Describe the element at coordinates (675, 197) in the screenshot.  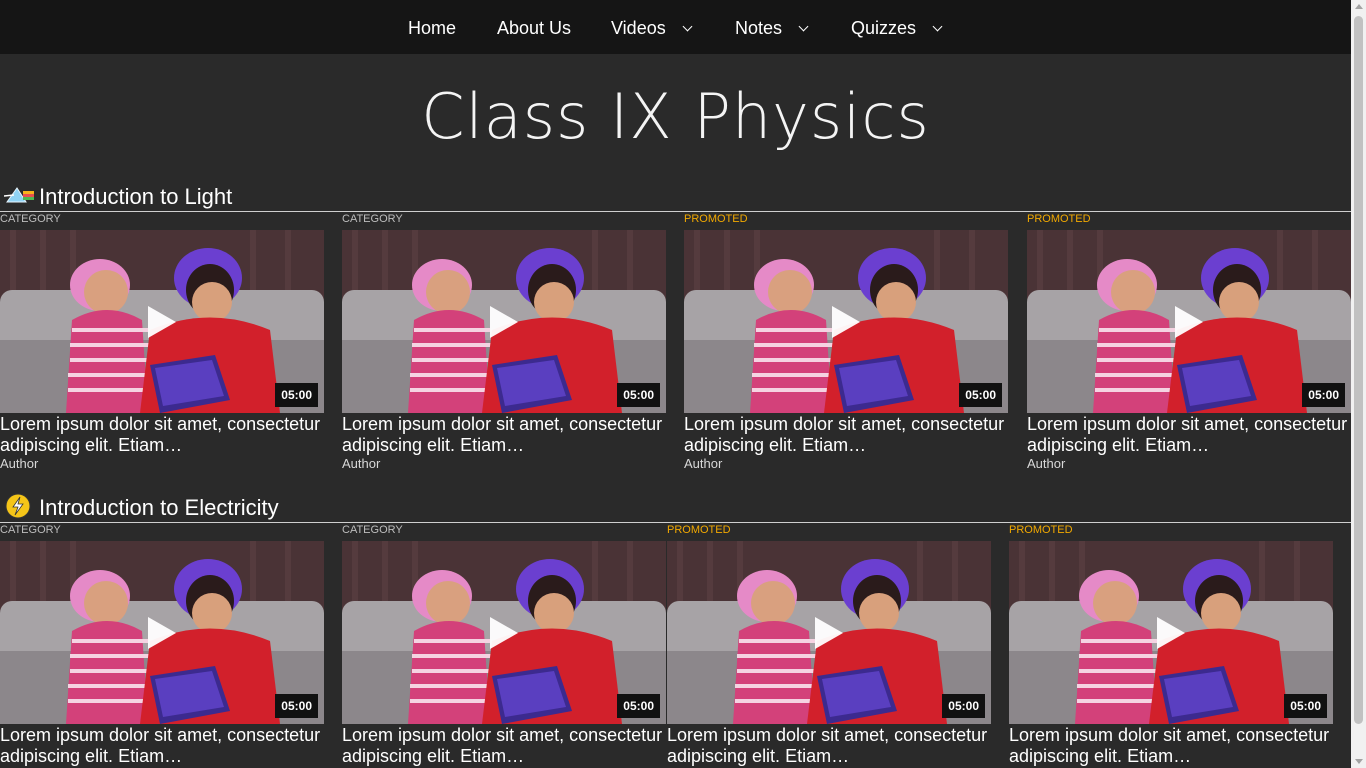
I see `section-header-light: Introduction to Light` at that location.